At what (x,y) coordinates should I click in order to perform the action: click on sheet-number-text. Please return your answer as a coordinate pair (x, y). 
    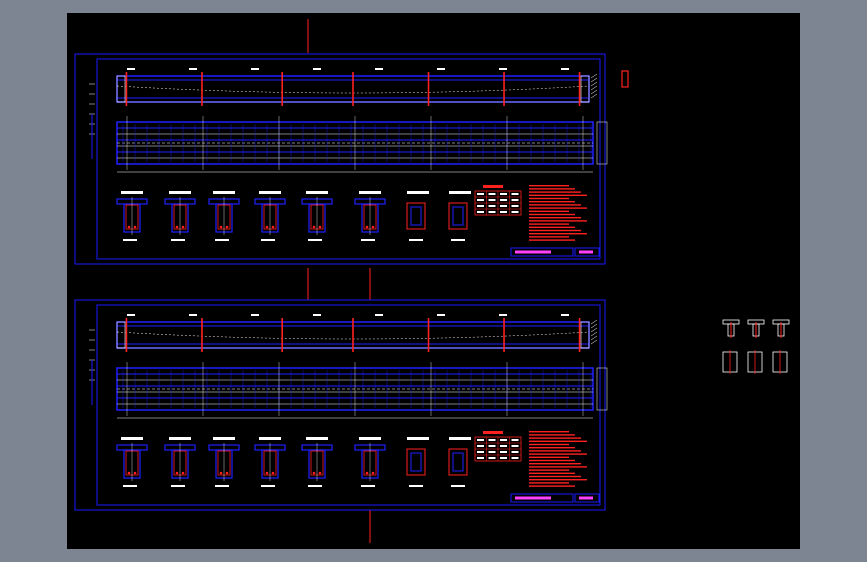
    Looking at the image, I should click on (586, 498).